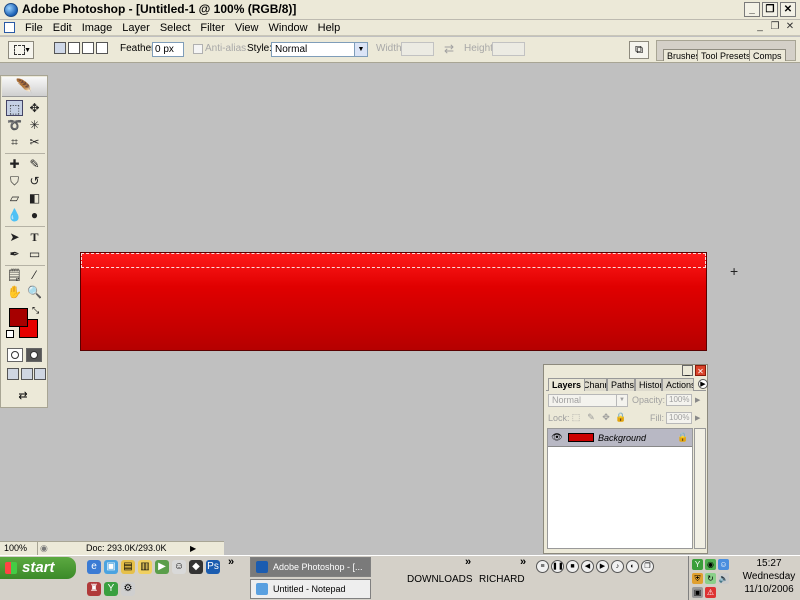 The image size is (800, 600). Describe the element at coordinates (319, 49) in the screenshot. I see `style-select: Normal ▼` at that location.